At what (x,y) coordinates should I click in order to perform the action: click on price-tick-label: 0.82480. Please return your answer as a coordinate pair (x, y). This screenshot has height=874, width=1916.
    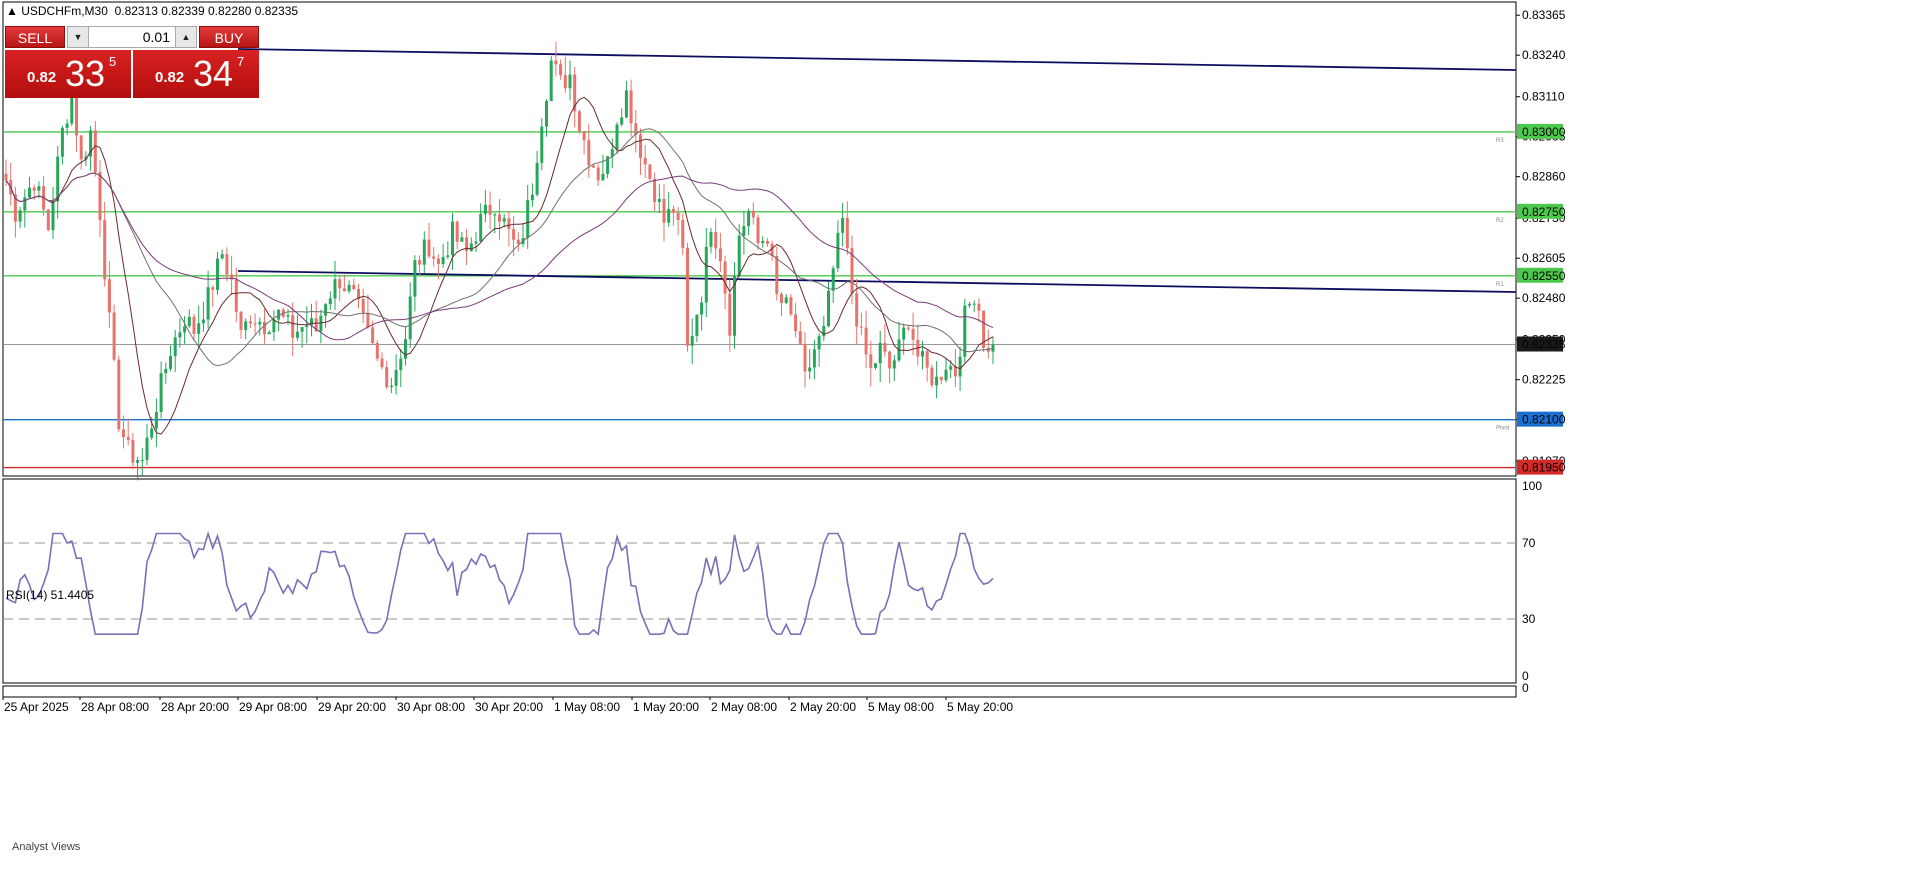
    Looking at the image, I should click on (1544, 298).